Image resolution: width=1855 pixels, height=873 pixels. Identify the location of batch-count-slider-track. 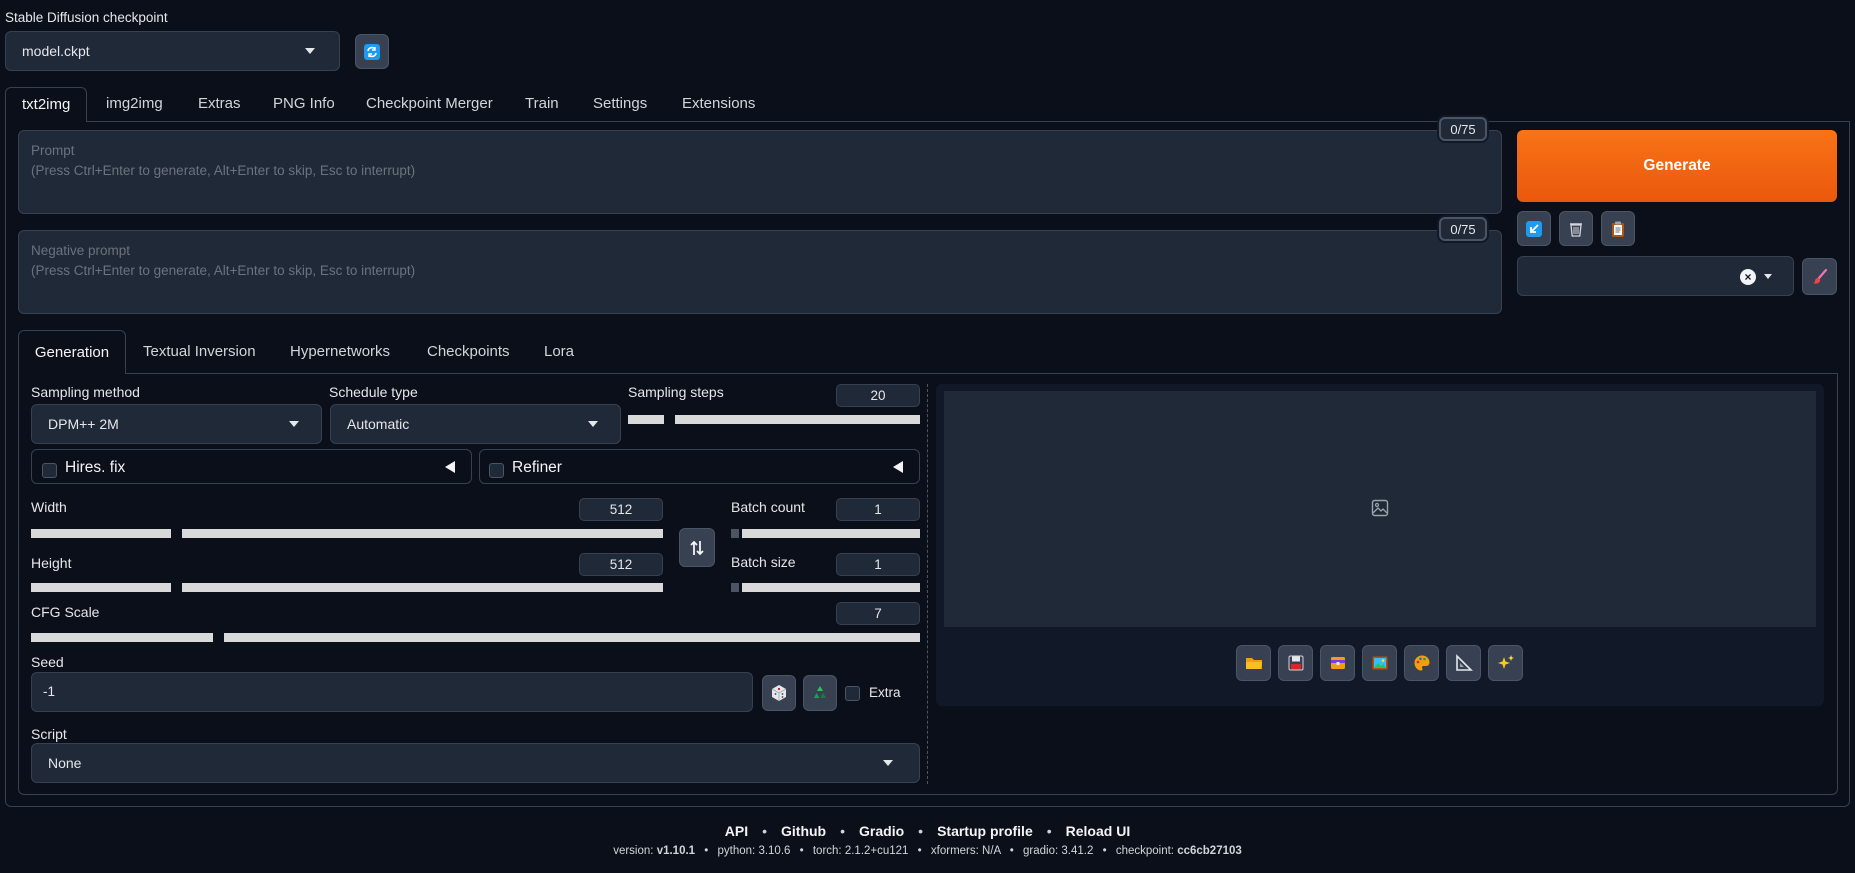
(831, 533).